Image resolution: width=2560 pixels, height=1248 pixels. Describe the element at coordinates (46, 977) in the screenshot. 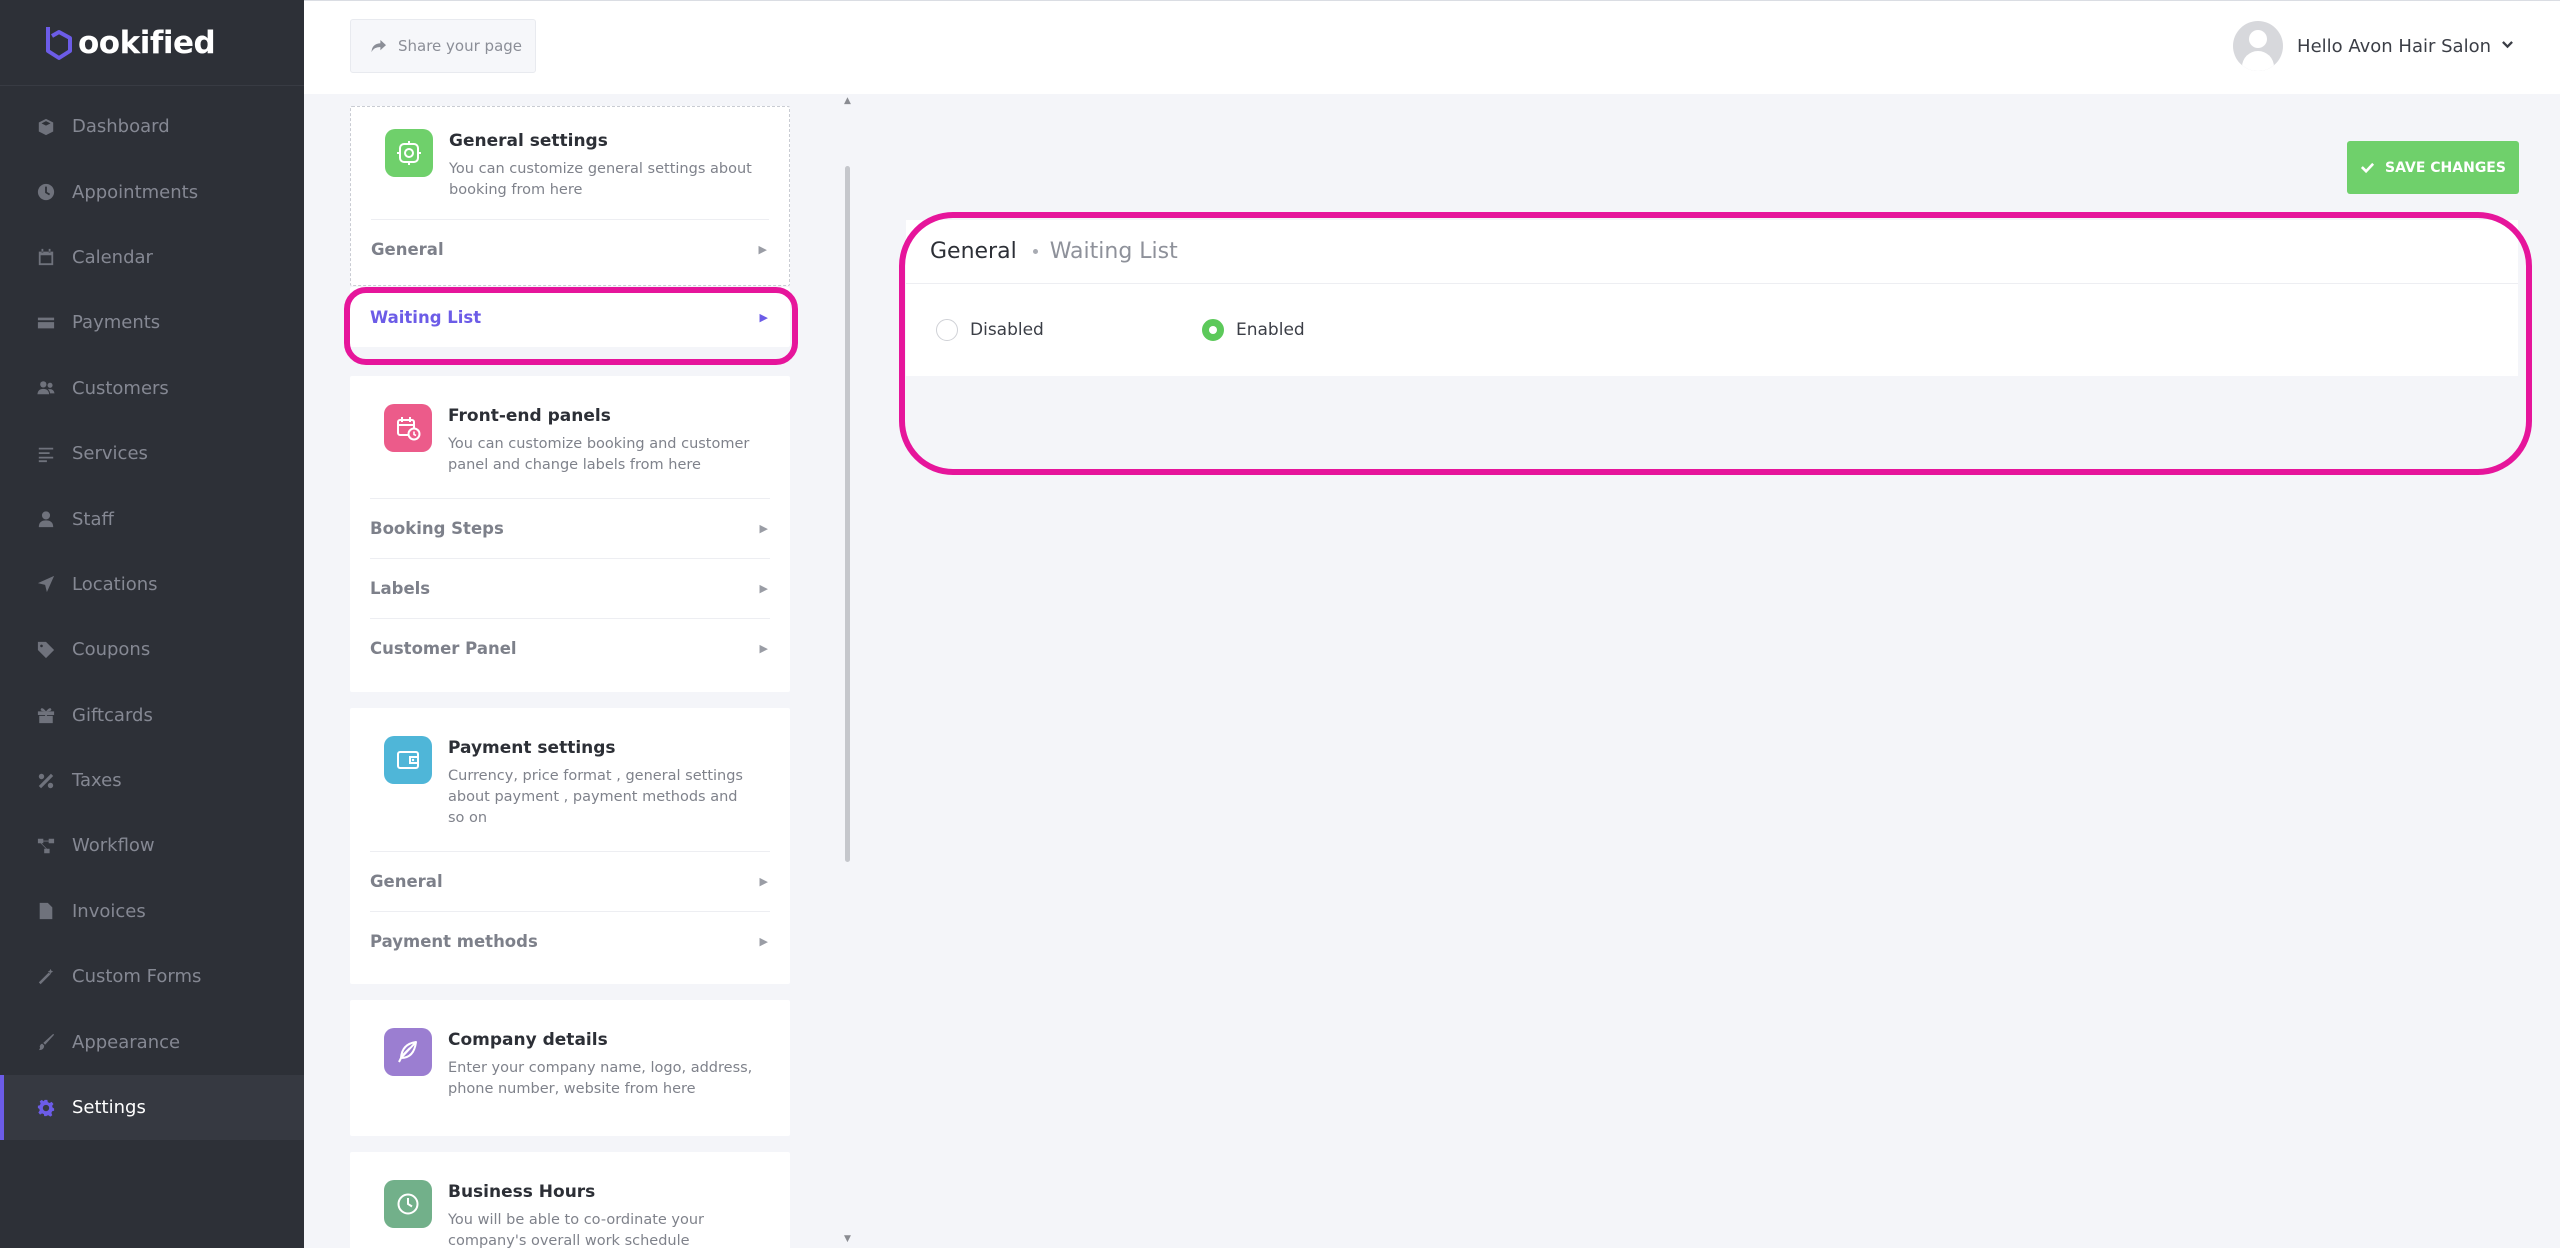

I see `magic-wand-icon` at that location.